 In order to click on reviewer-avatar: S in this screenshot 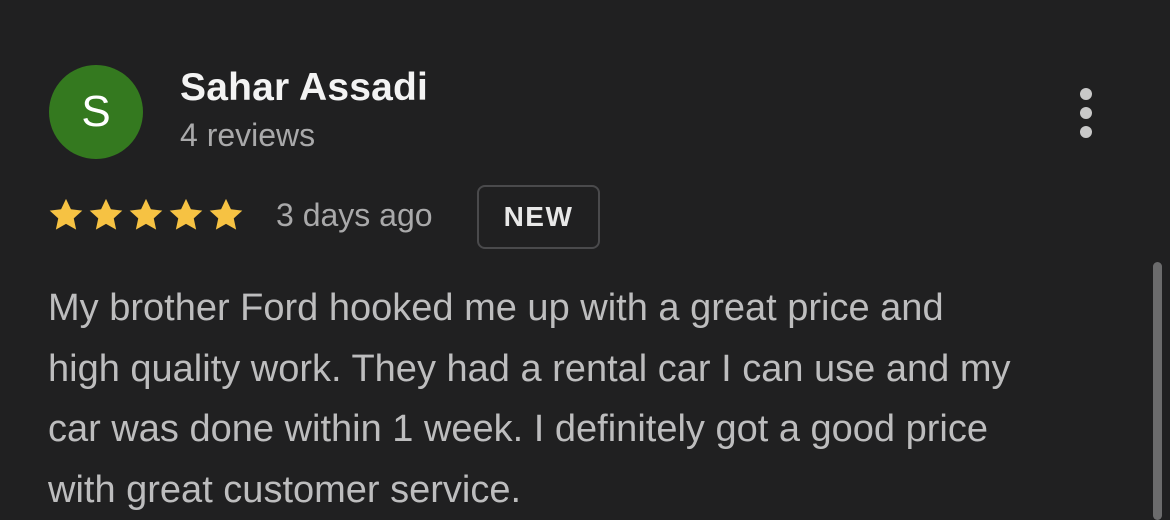, I will do `click(96, 112)`.